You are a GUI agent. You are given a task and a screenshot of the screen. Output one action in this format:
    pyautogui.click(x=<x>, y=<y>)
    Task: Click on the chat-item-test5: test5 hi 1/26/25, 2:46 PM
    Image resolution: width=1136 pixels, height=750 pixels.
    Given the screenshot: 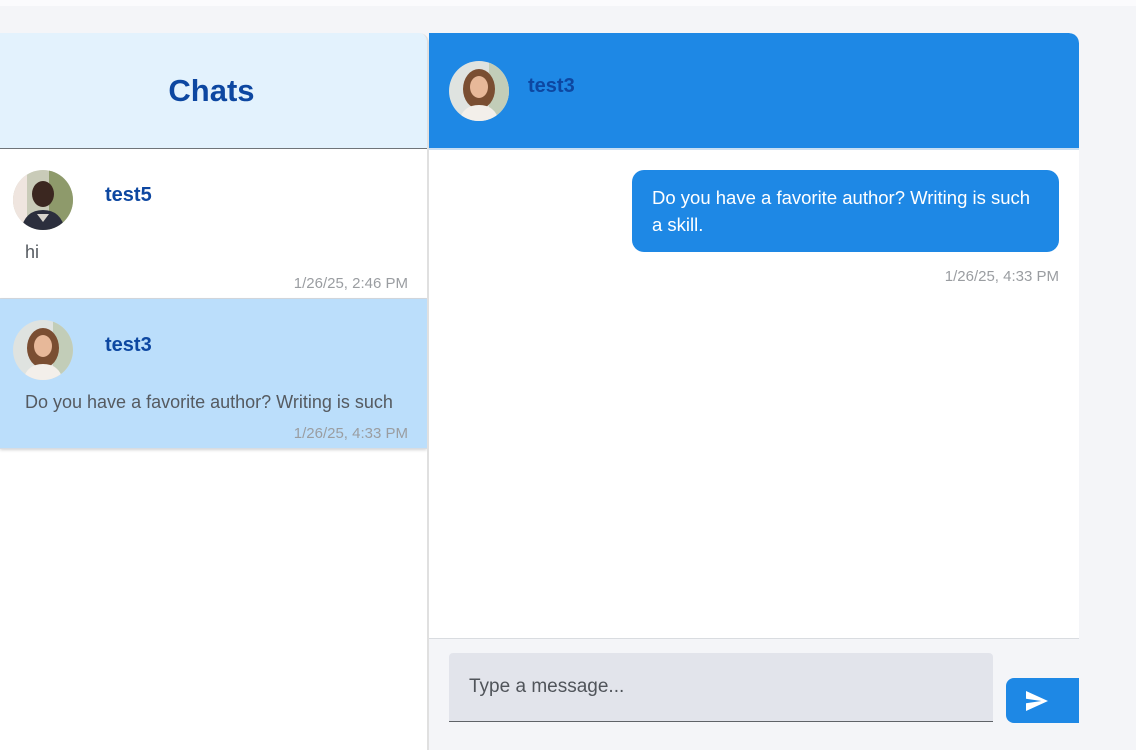 What is the action you would take?
    pyautogui.click(x=213, y=224)
    